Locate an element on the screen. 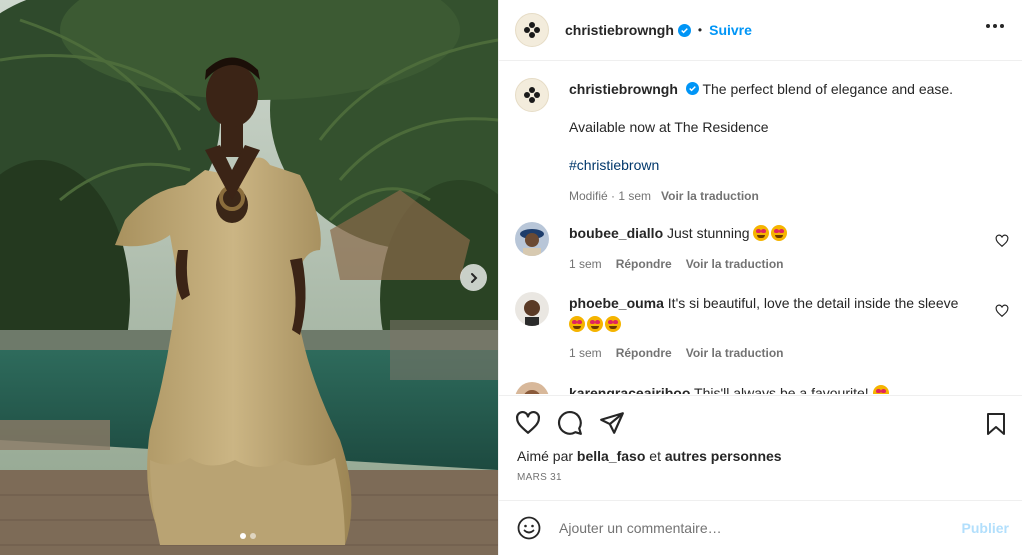  heart-icon is located at coordinates (528, 423).